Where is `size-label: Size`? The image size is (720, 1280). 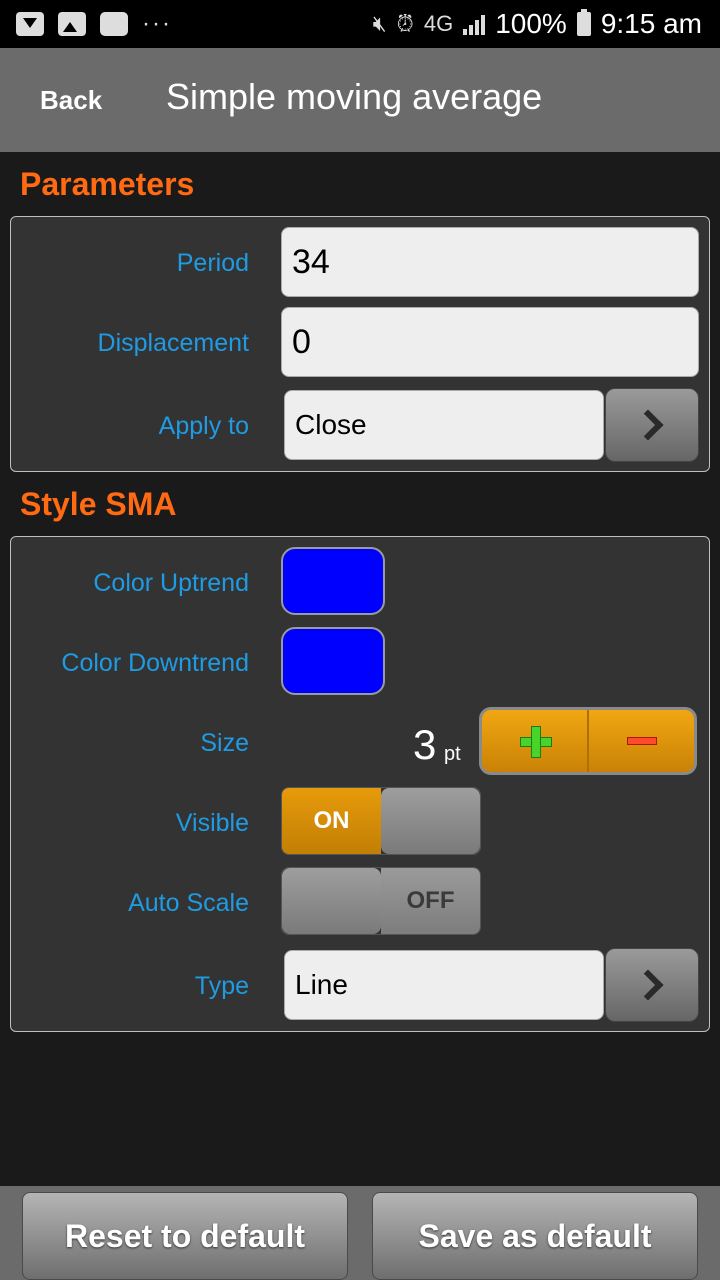 size-label: Size is located at coordinates (224, 743).